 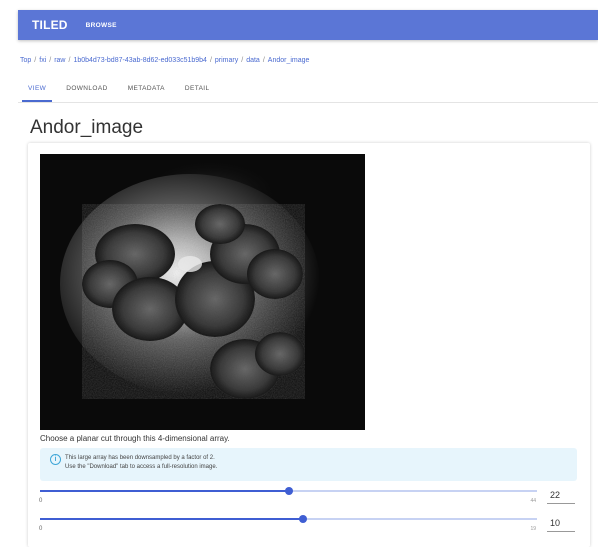 I want to click on tab-divider, so click(x=308, y=102).